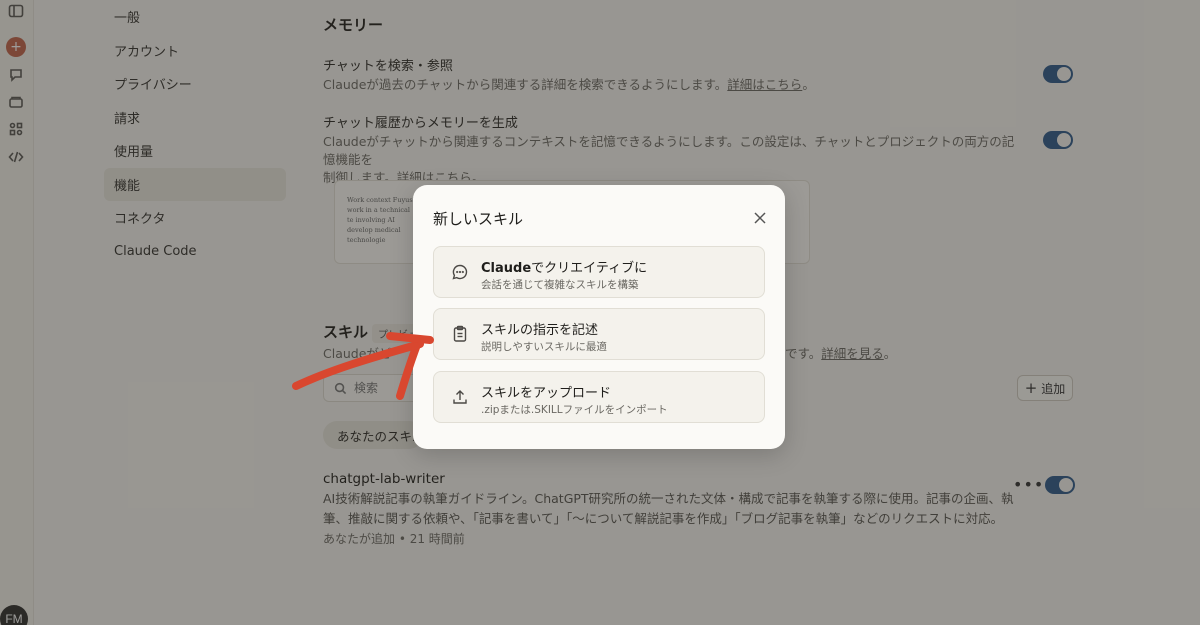 This screenshot has width=1200, height=625. What do you see at coordinates (506, 268) in the screenshot?
I see `option-title-bold: Claude` at bounding box center [506, 268].